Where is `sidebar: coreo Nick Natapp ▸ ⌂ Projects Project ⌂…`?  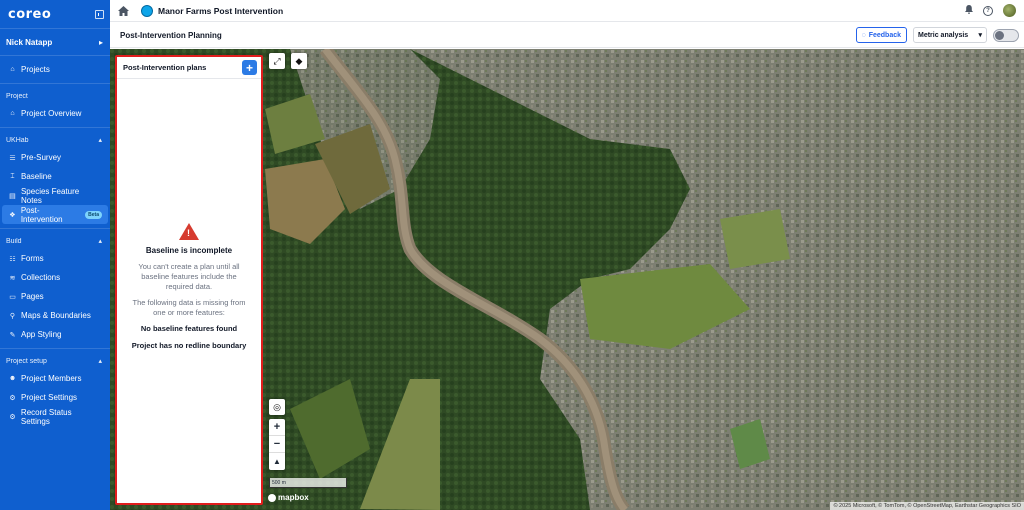 sidebar: coreo Nick Natapp ▸ ⌂ Projects Project ⌂… is located at coordinates (55, 255).